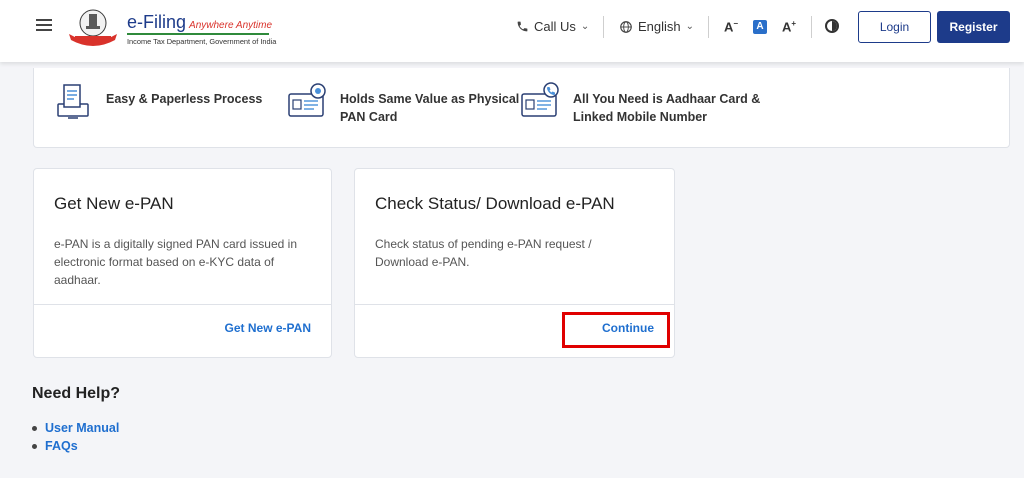  Describe the element at coordinates (73, 101) in the screenshot. I see `document-monitor-icon` at that location.